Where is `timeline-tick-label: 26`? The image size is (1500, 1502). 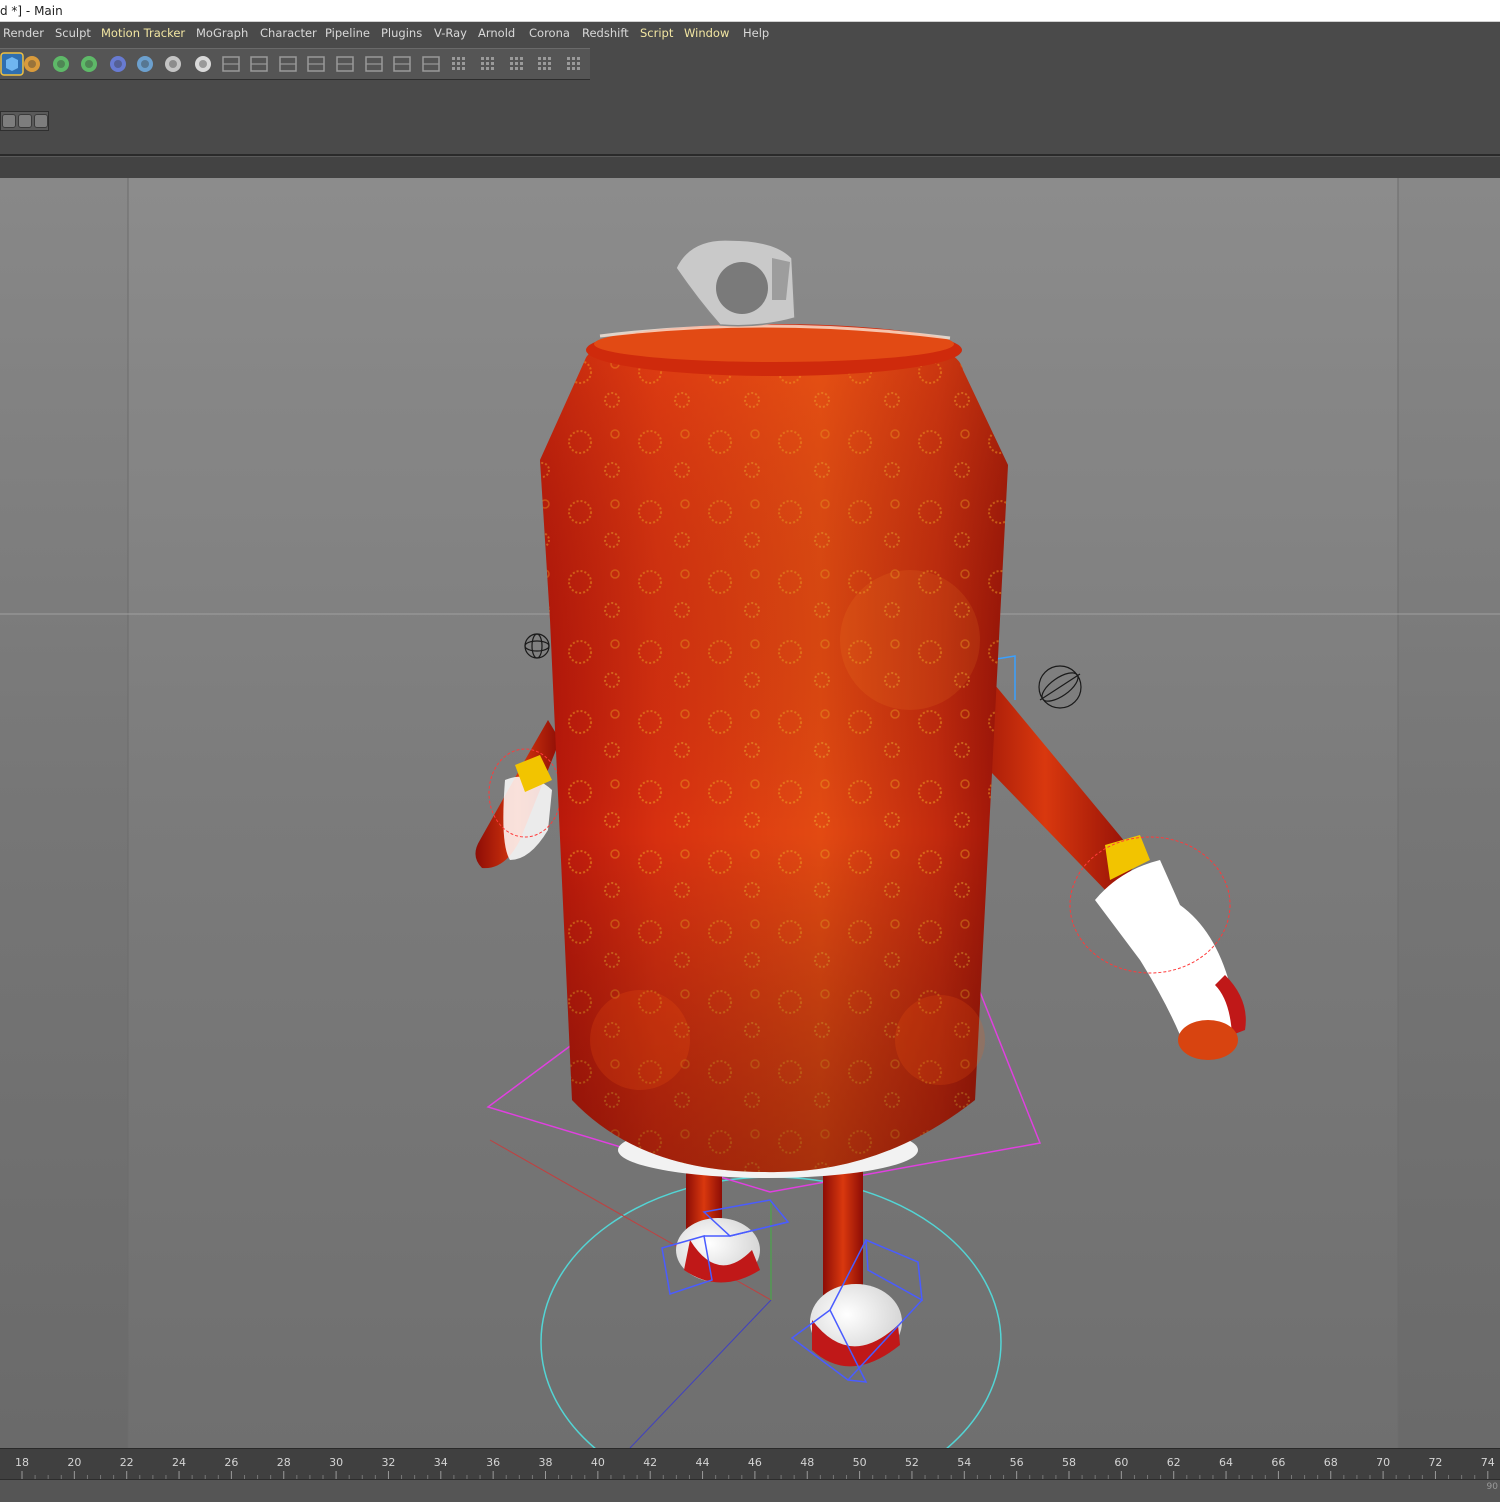
timeline-tick-label: 26 is located at coordinates (231, 1462).